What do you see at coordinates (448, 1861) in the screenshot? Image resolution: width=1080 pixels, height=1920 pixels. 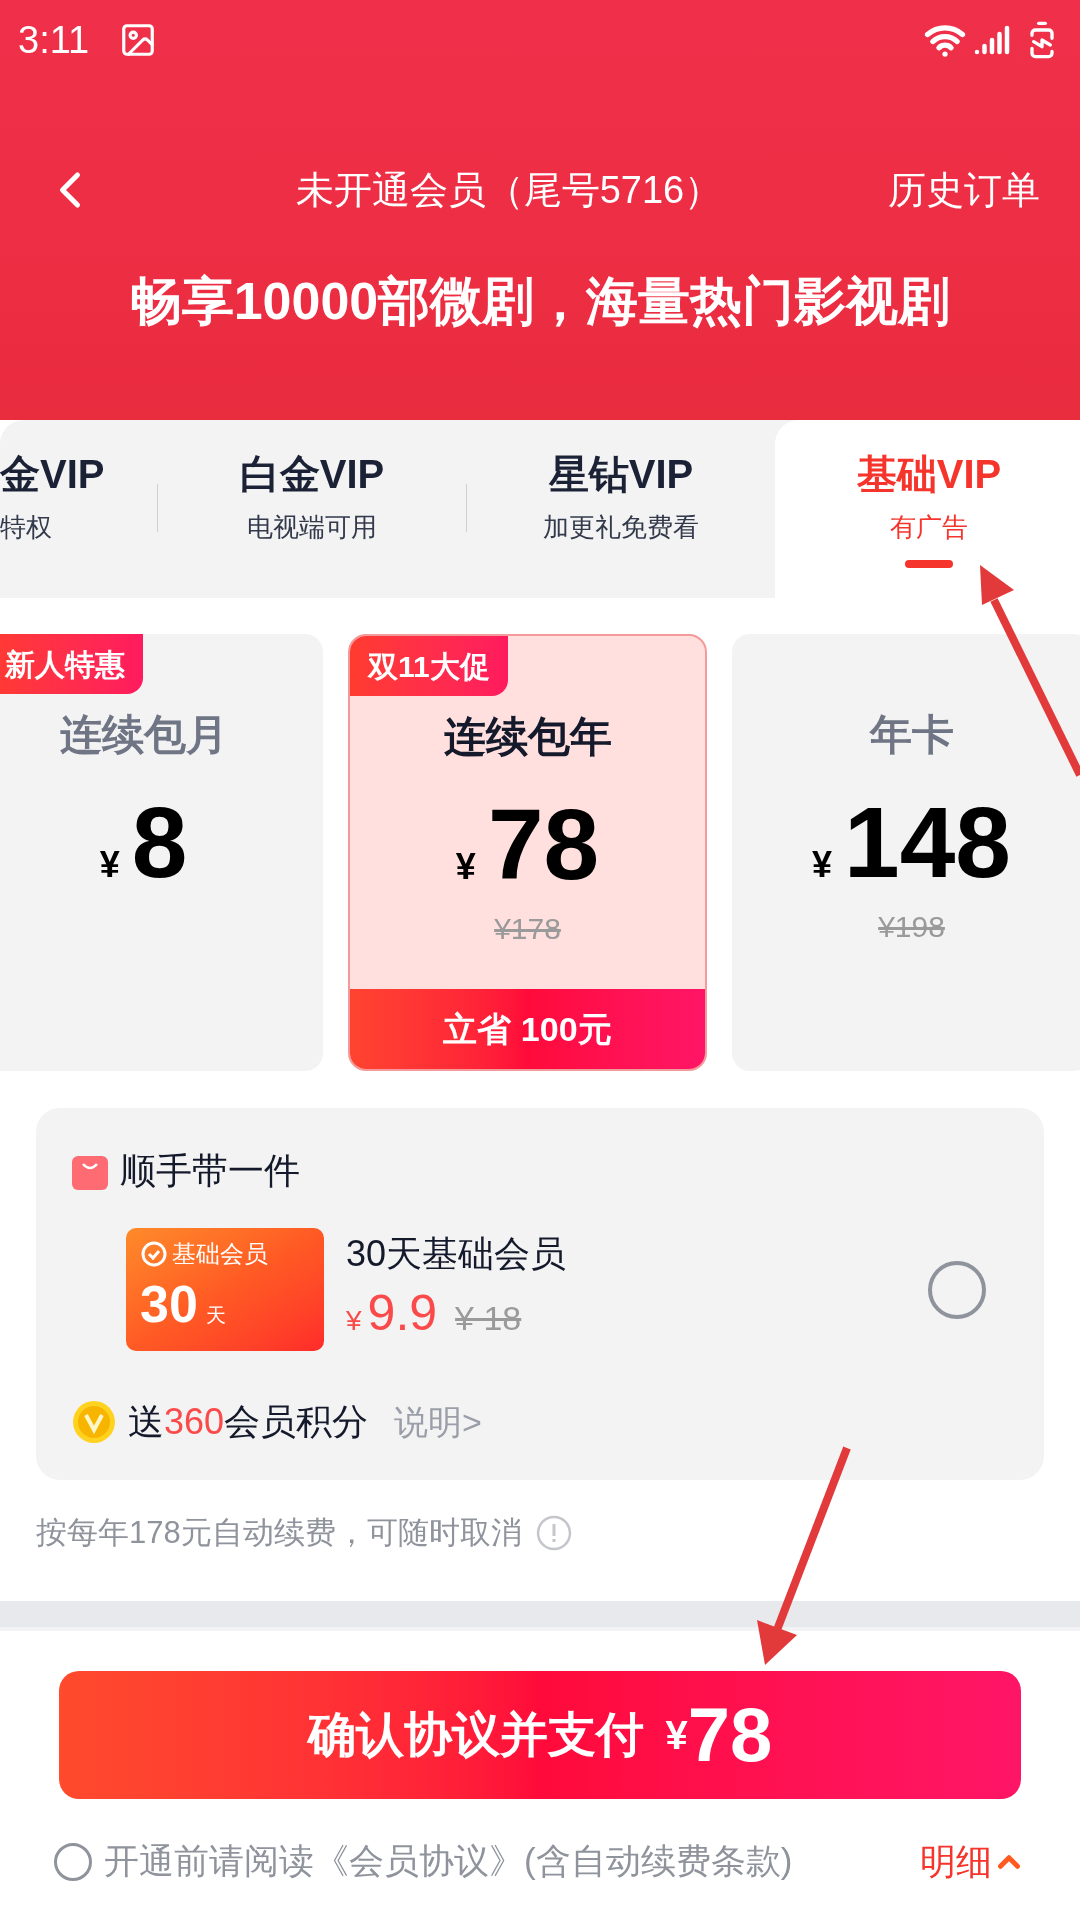 I see `agreement-text: 开通前请阅读《会员协议》(含自动续费条款)` at bounding box center [448, 1861].